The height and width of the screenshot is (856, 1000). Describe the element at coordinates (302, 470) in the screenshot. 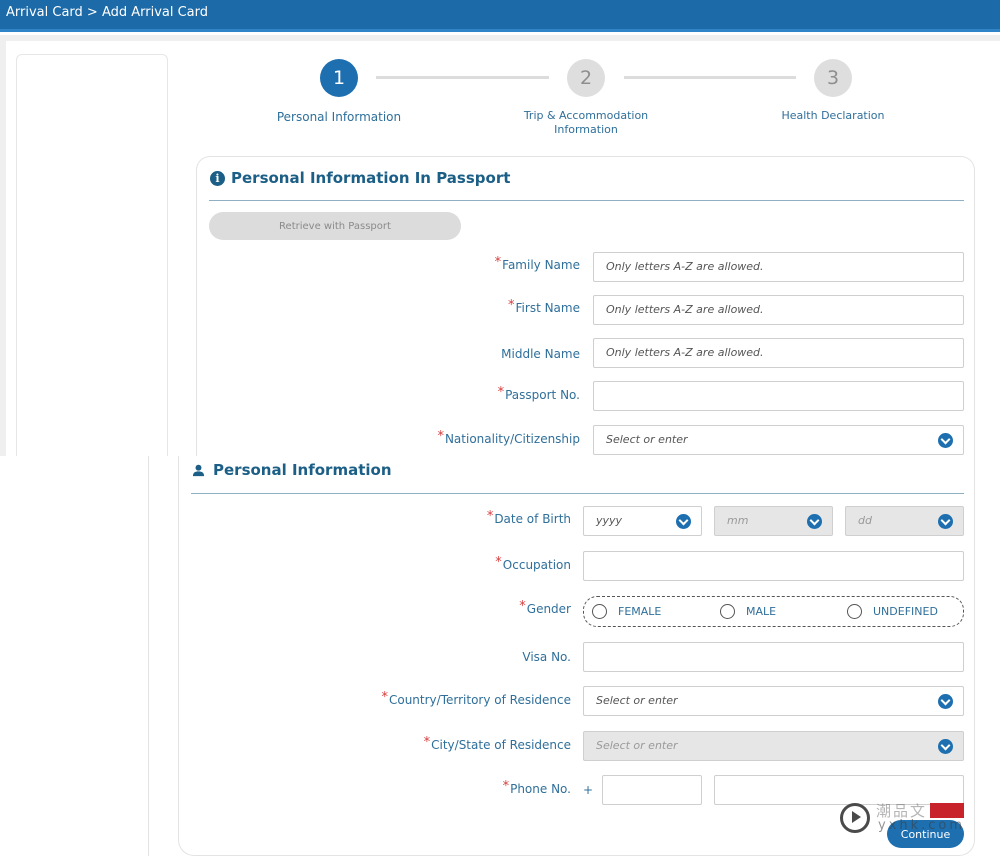

I see `personal-section-title: Personal Information` at that location.